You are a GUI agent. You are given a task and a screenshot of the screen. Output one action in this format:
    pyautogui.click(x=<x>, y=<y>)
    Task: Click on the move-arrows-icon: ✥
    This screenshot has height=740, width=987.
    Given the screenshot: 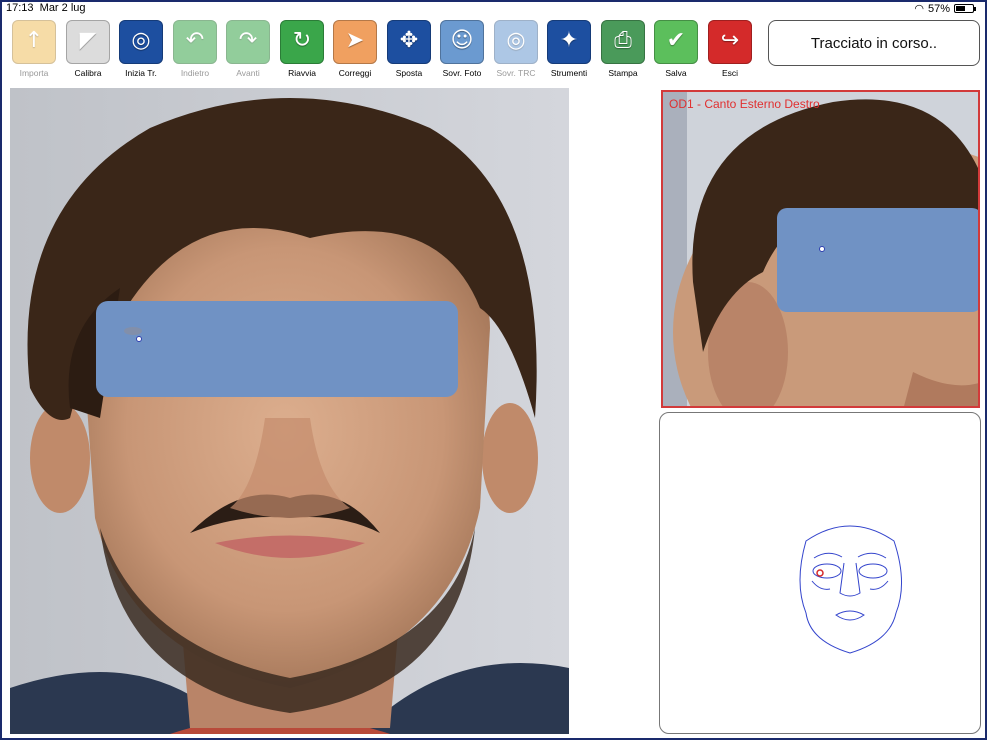 What is the action you would take?
    pyautogui.click(x=409, y=42)
    